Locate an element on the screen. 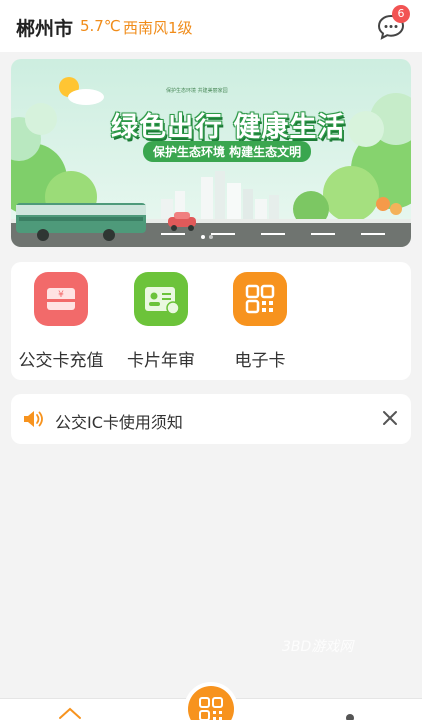 The image size is (422, 720). card-recharge-icon: ¥ is located at coordinates (61, 299).